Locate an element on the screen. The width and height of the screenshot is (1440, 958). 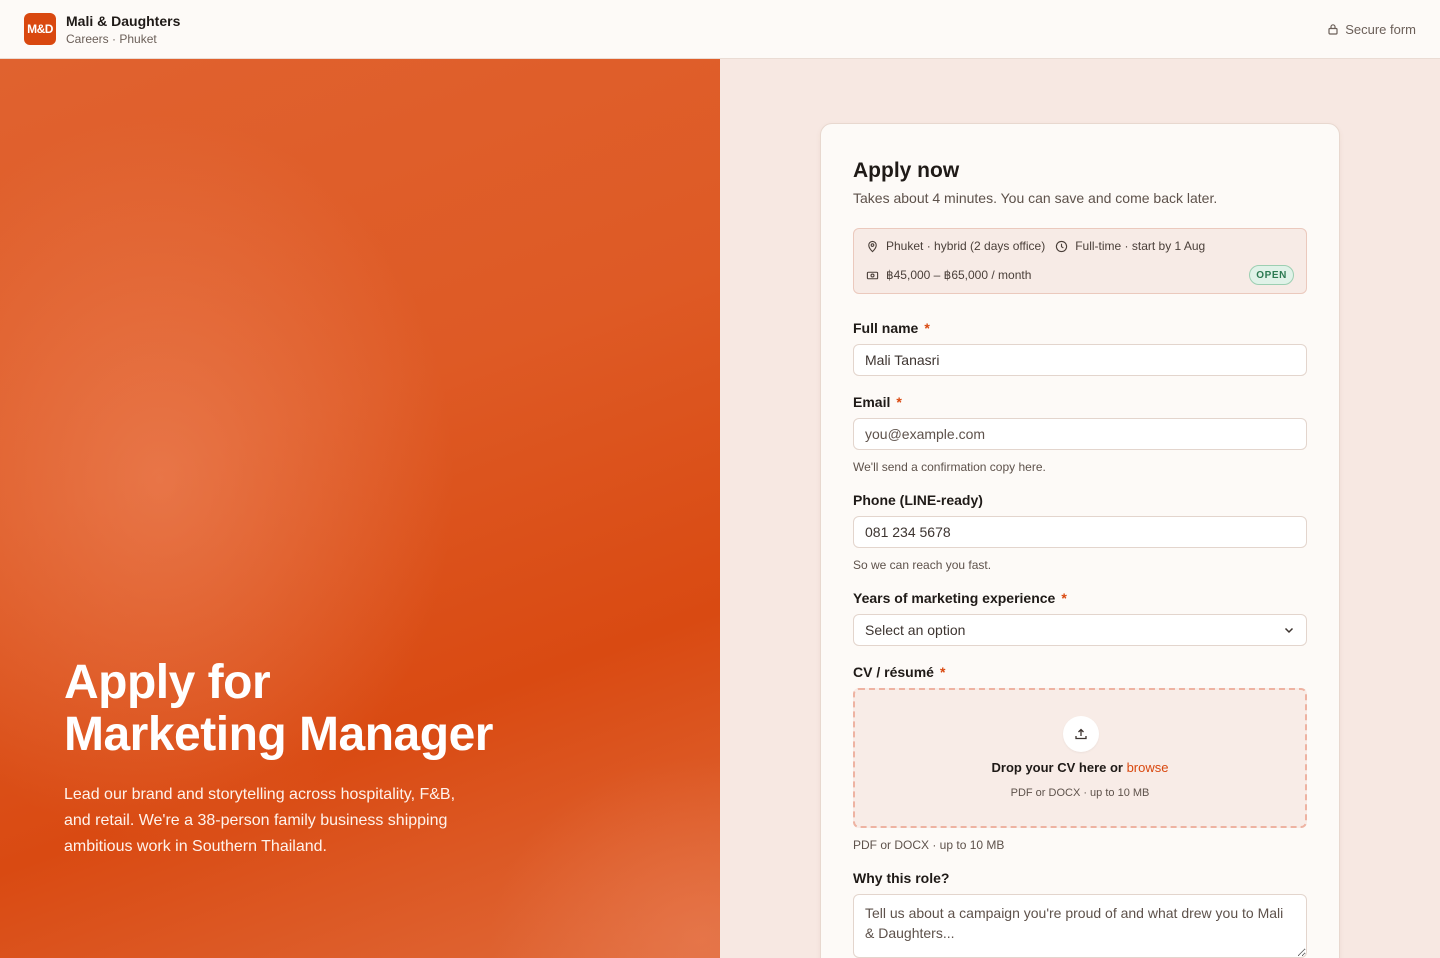
phone-label: Phone (LINE-ready) is located at coordinates (918, 500).